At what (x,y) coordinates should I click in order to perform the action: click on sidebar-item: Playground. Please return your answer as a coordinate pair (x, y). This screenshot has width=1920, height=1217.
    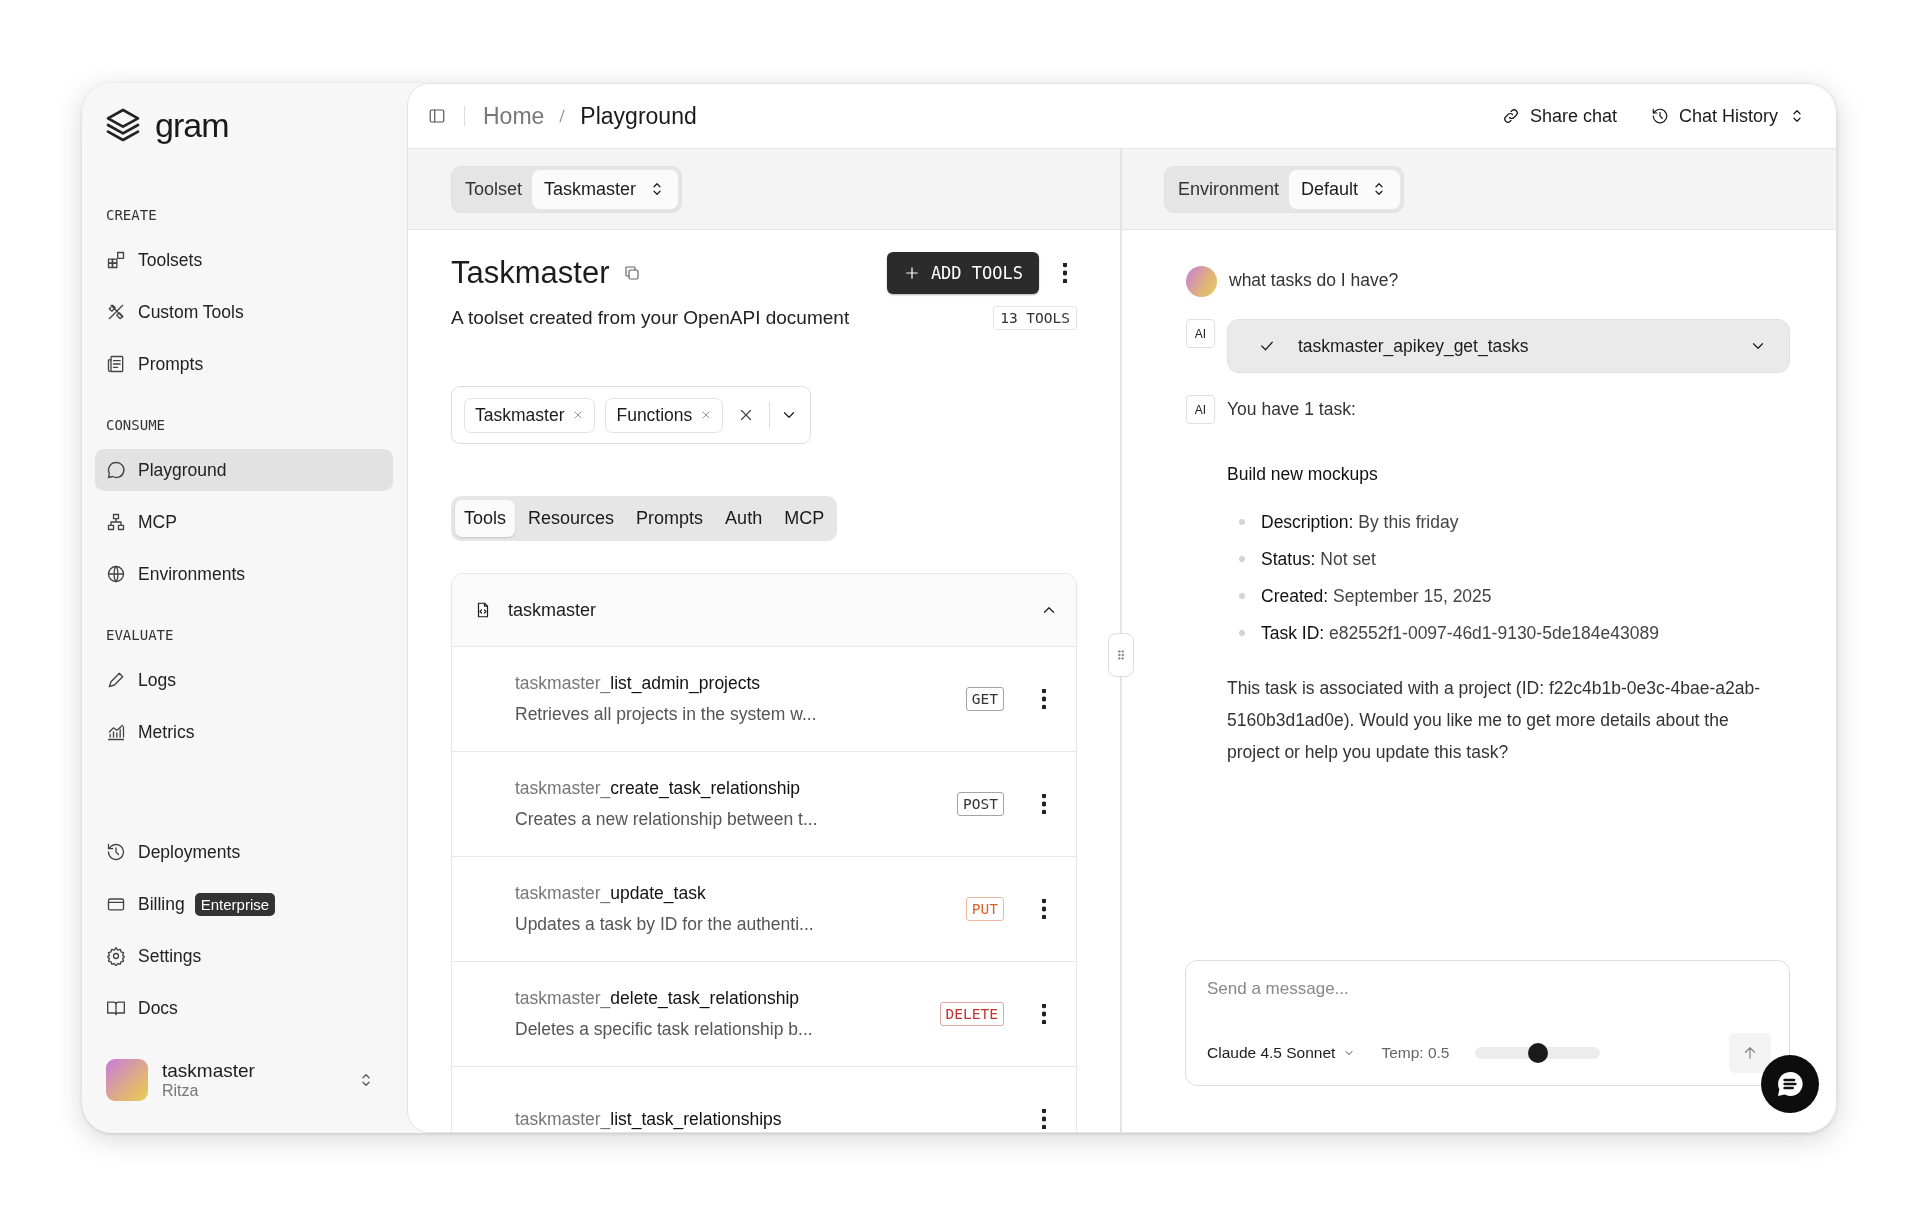
    Looking at the image, I should click on (244, 470).